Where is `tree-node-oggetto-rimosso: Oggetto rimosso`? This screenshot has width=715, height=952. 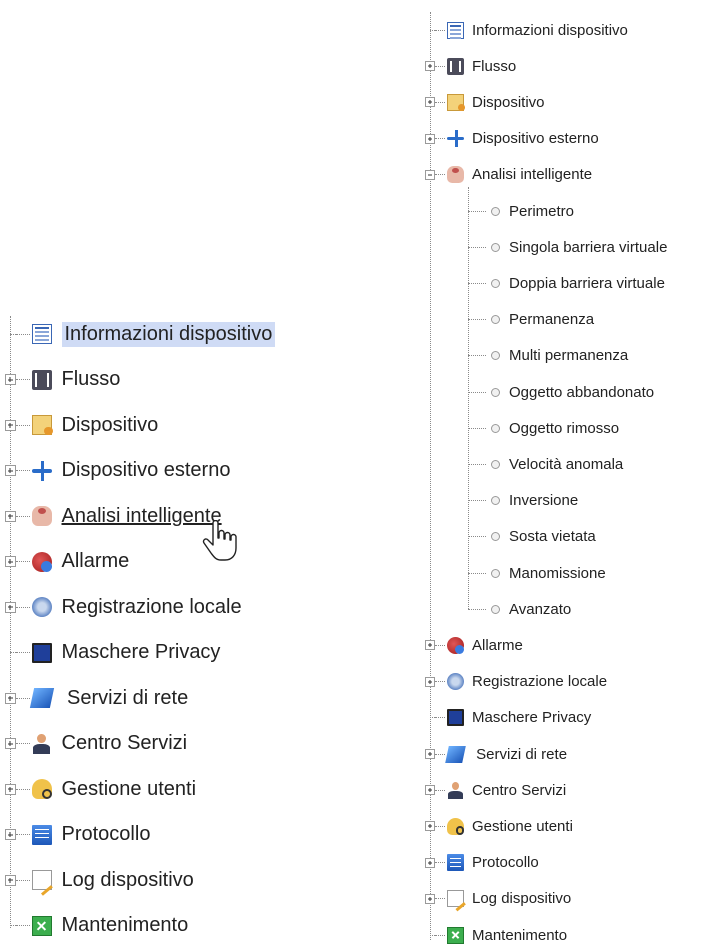 tree-node-oggetto-rimosso: Oggetto rimosso is located at coordinates (543, 428).